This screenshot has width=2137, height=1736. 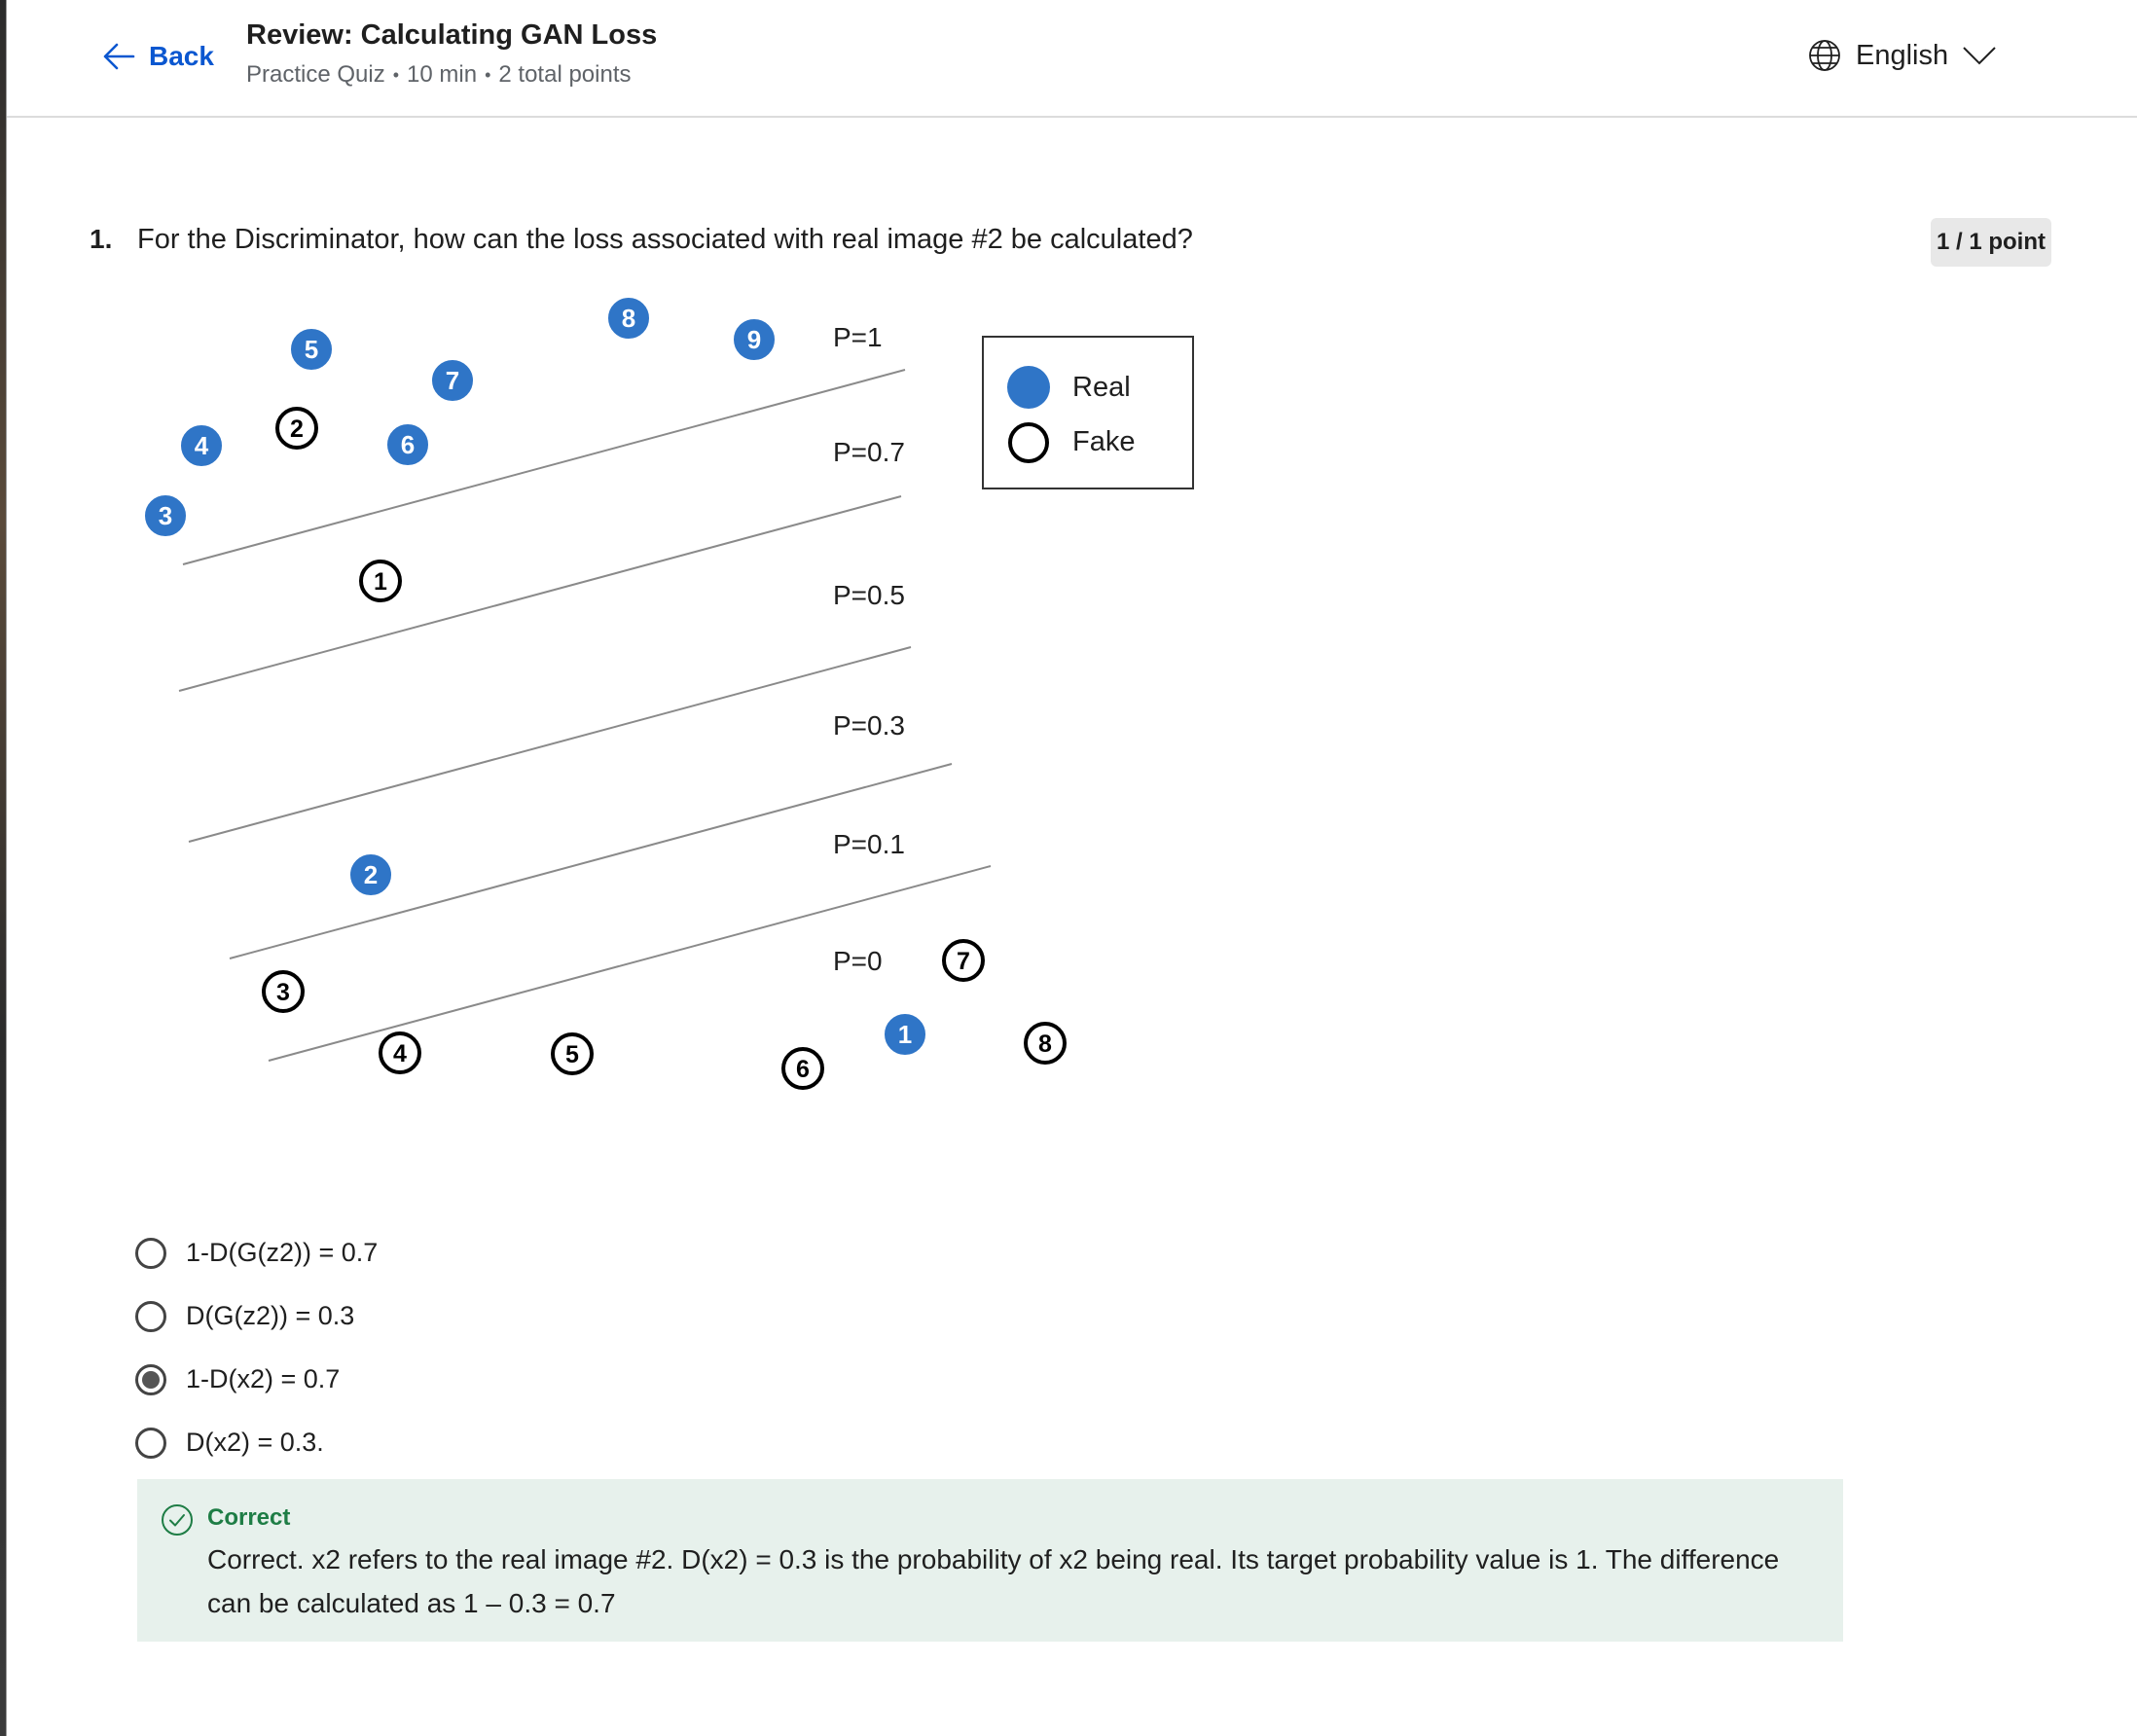 I want to click on page-title: Review: Calculating GAN Loss, so click(x=452, y=35).